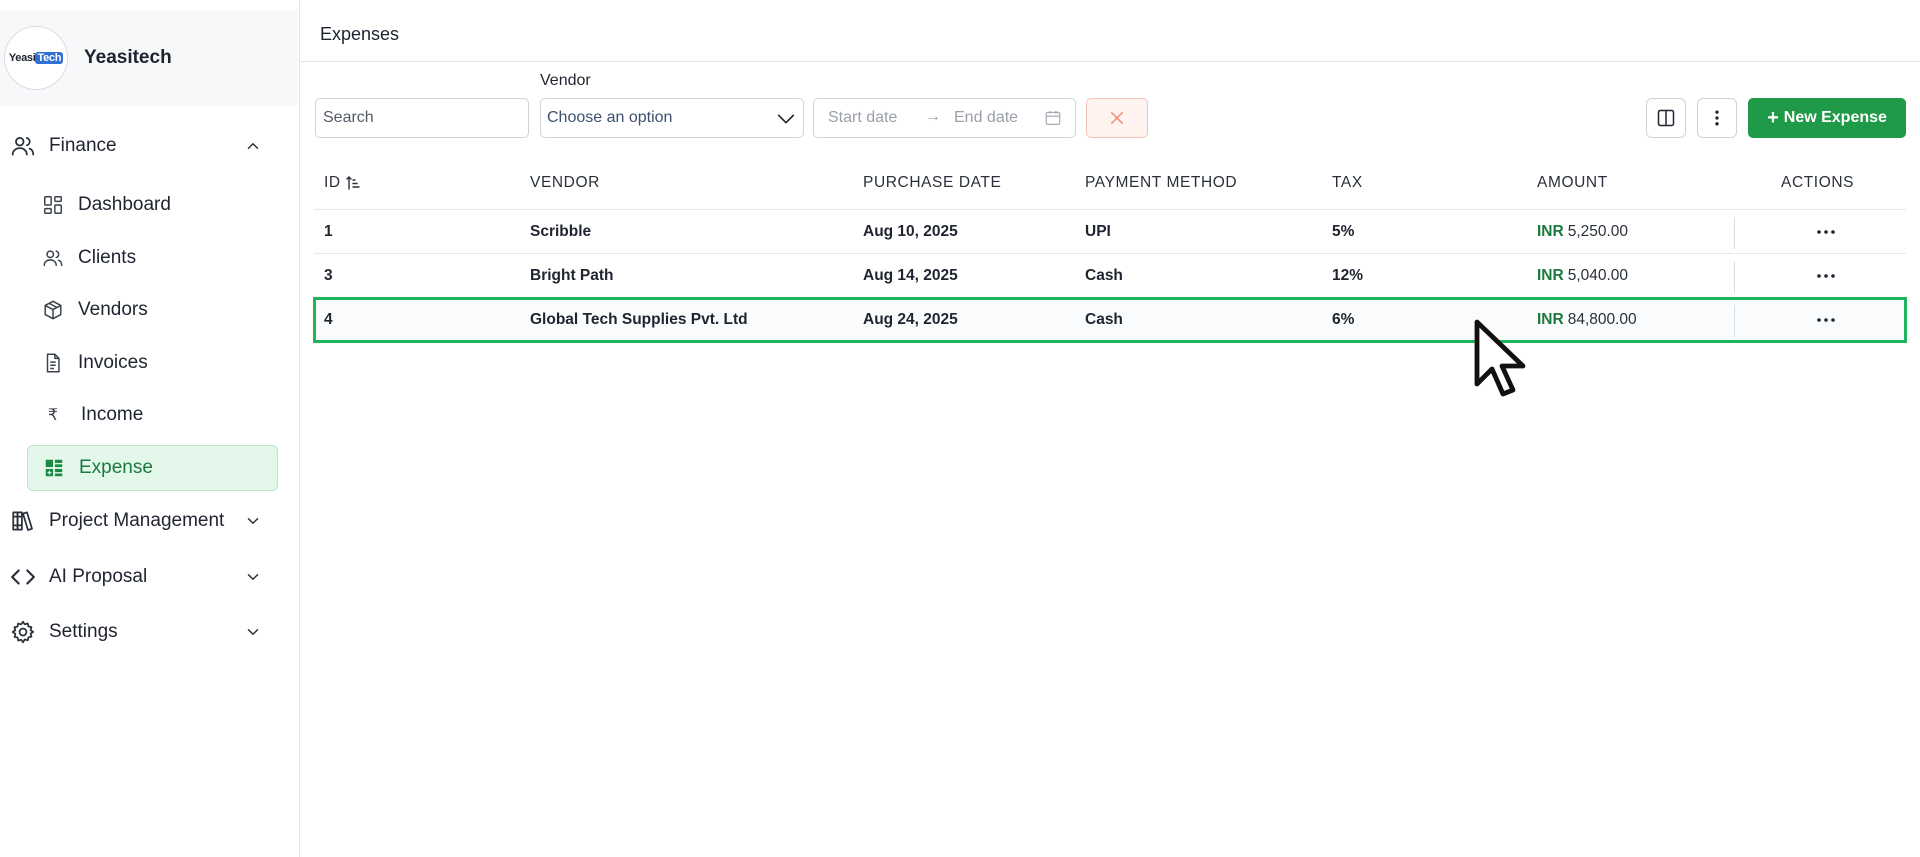 The width and height of the screenshot is (1920, 857). I want to click on sidebar-item-label: Vendors, so click(113, 309).